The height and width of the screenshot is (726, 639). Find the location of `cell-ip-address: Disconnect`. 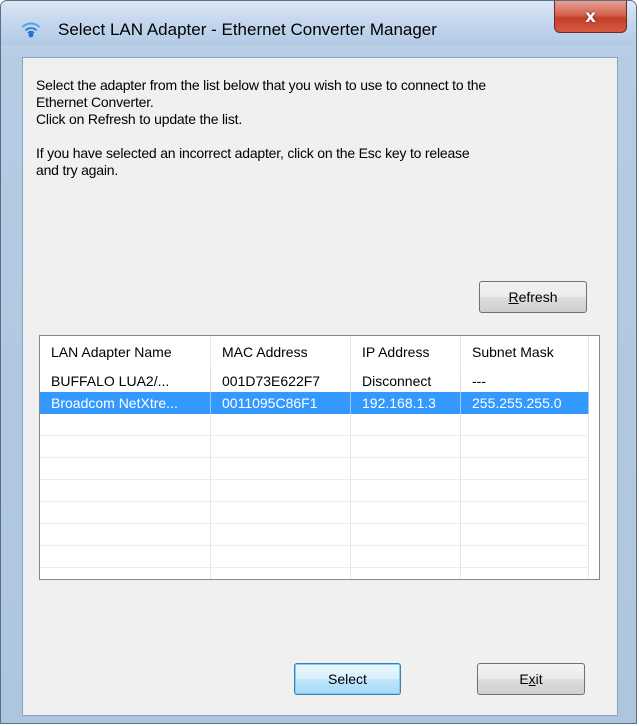

cell-ip-address: Disconnect is located at coordinates (406, 381).